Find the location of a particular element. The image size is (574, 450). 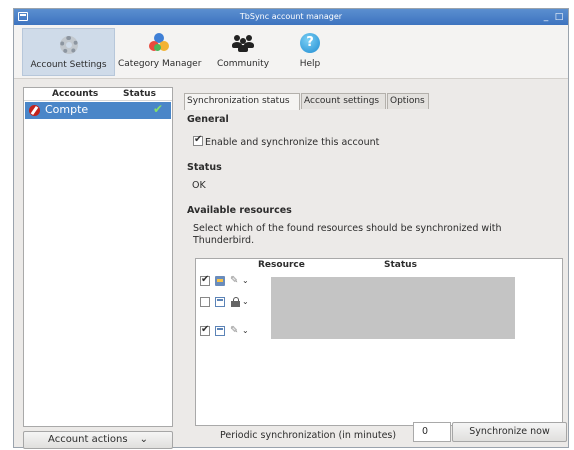

accounts-list-header: Accounts Status is located at coordinates (98, 94).